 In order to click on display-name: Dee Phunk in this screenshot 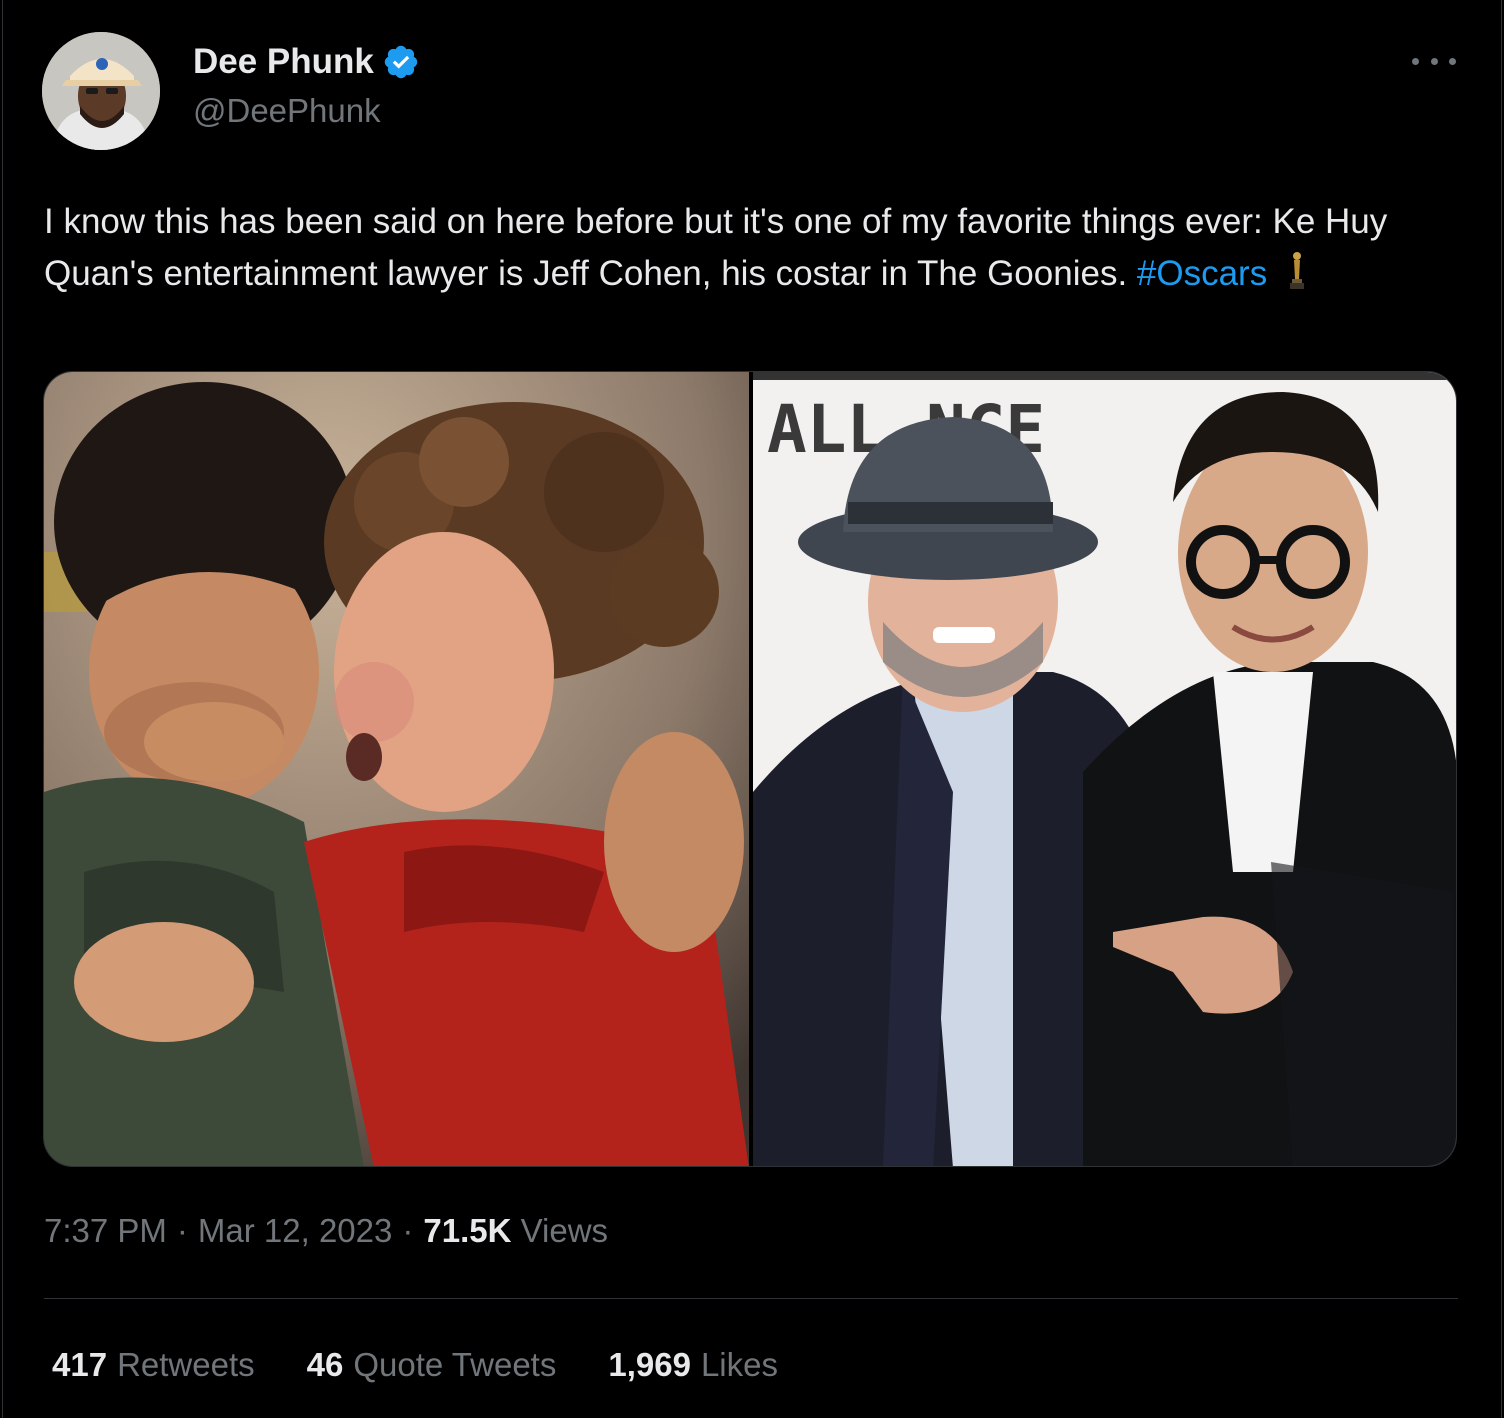, I will do `click(283, 62)`.